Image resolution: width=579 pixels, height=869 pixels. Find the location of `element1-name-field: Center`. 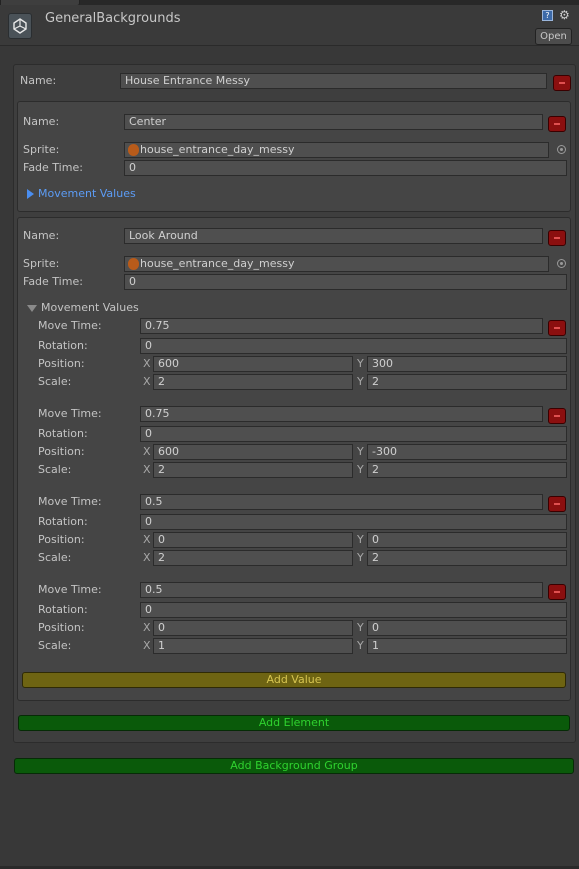

element1-name-field: Center is located at coordinates (333, 122).